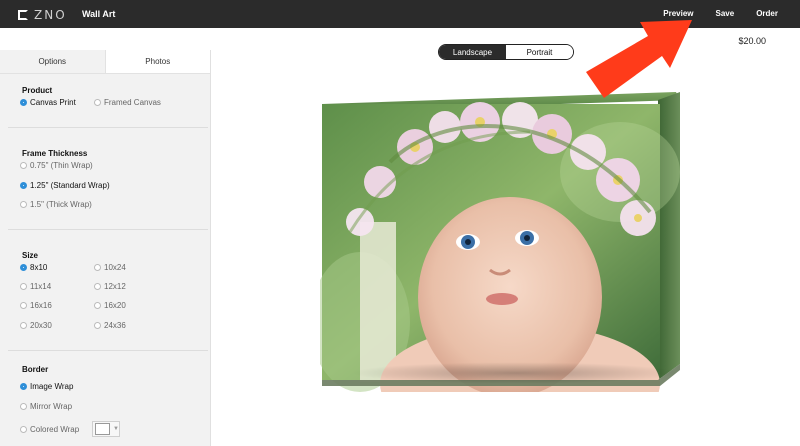  I want to click on size-option-16x16: 16x16, so click(36, 305).